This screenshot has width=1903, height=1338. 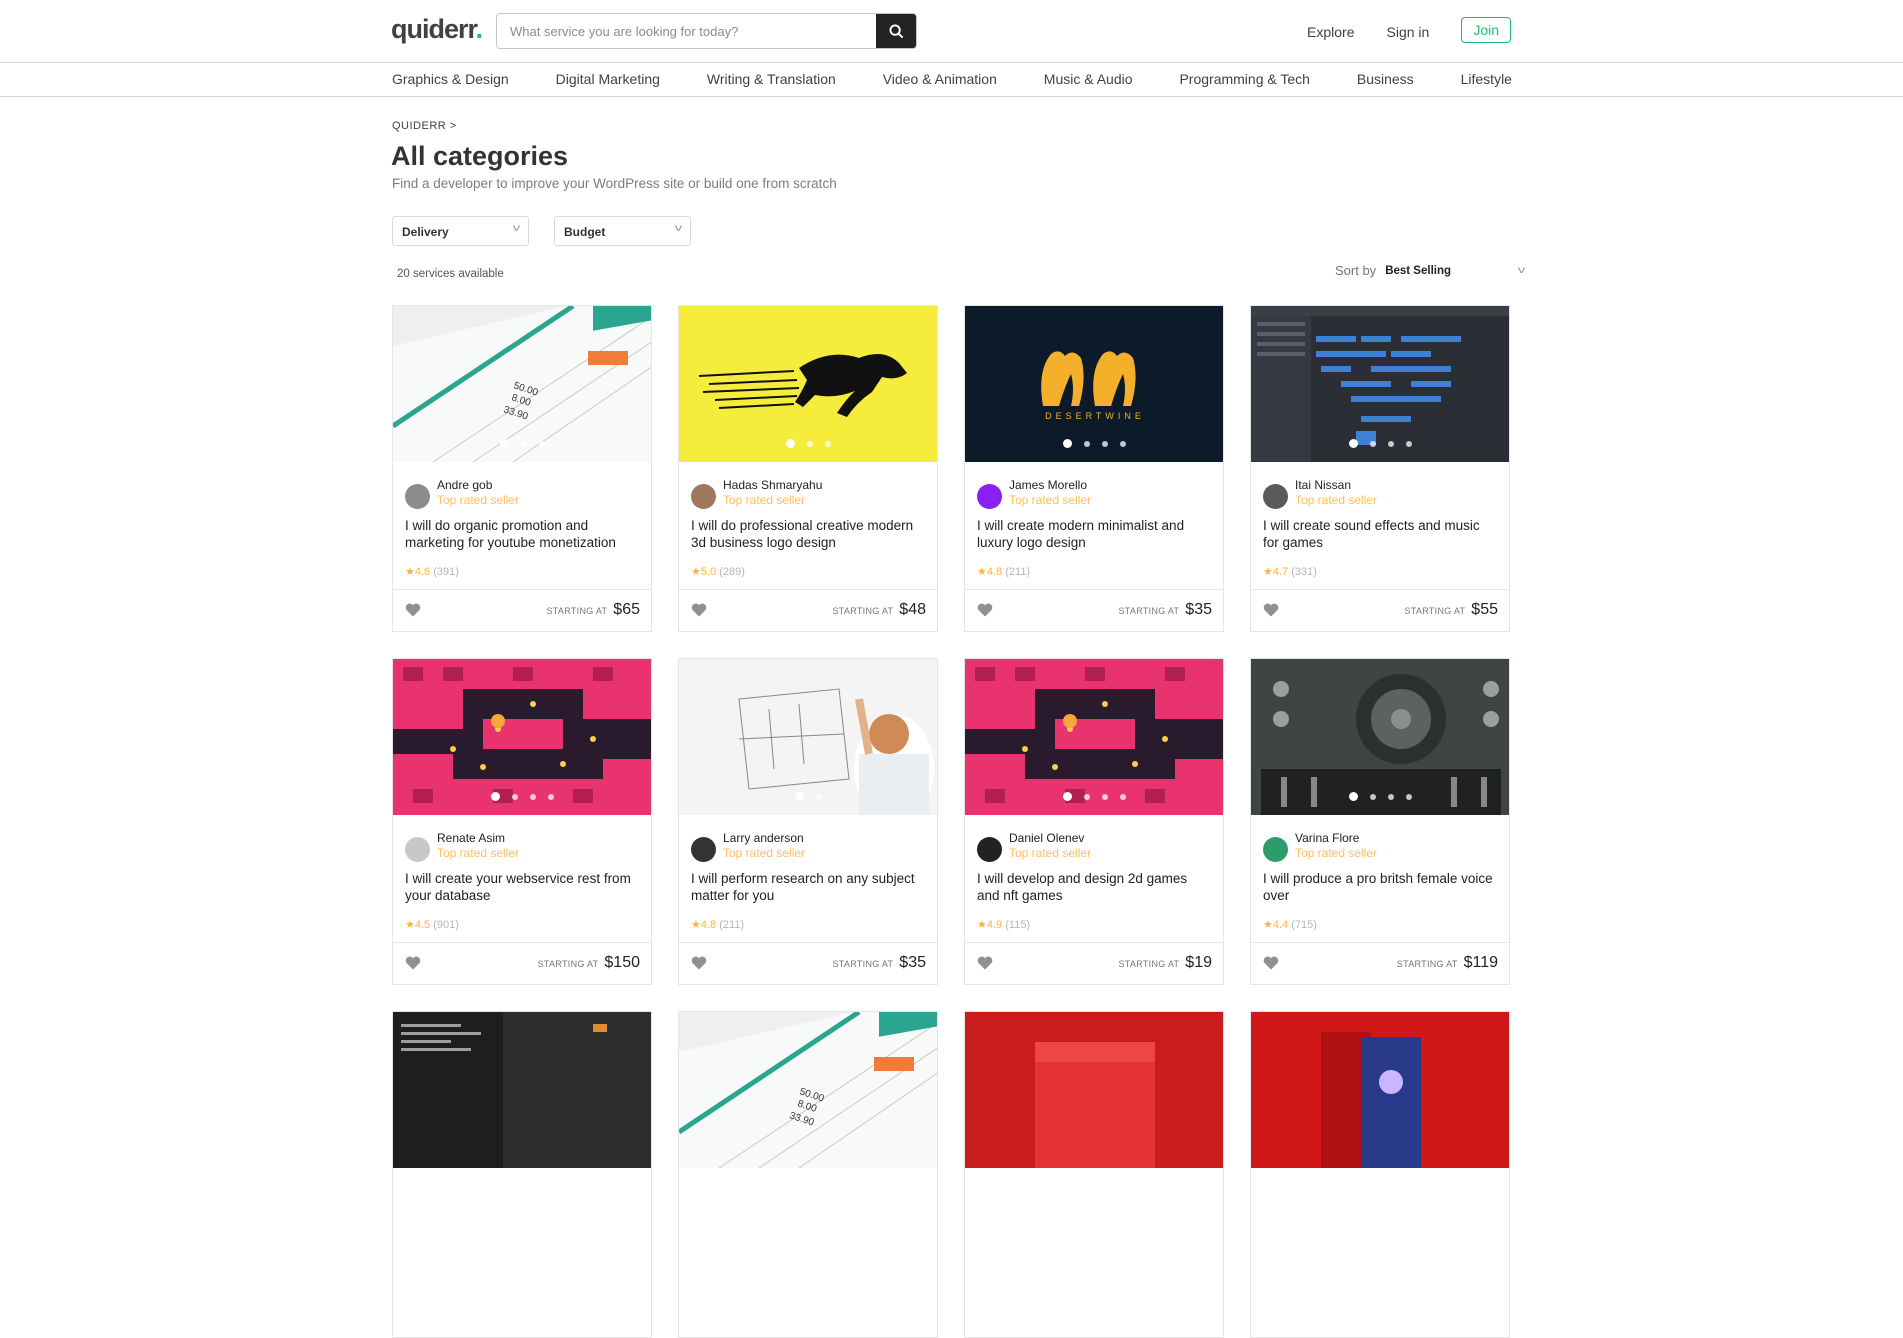 What do you see at coordinates (471, 838) in the screenshot?
I see `seller-name: Renate Asim` at bounding box center [471, 838].